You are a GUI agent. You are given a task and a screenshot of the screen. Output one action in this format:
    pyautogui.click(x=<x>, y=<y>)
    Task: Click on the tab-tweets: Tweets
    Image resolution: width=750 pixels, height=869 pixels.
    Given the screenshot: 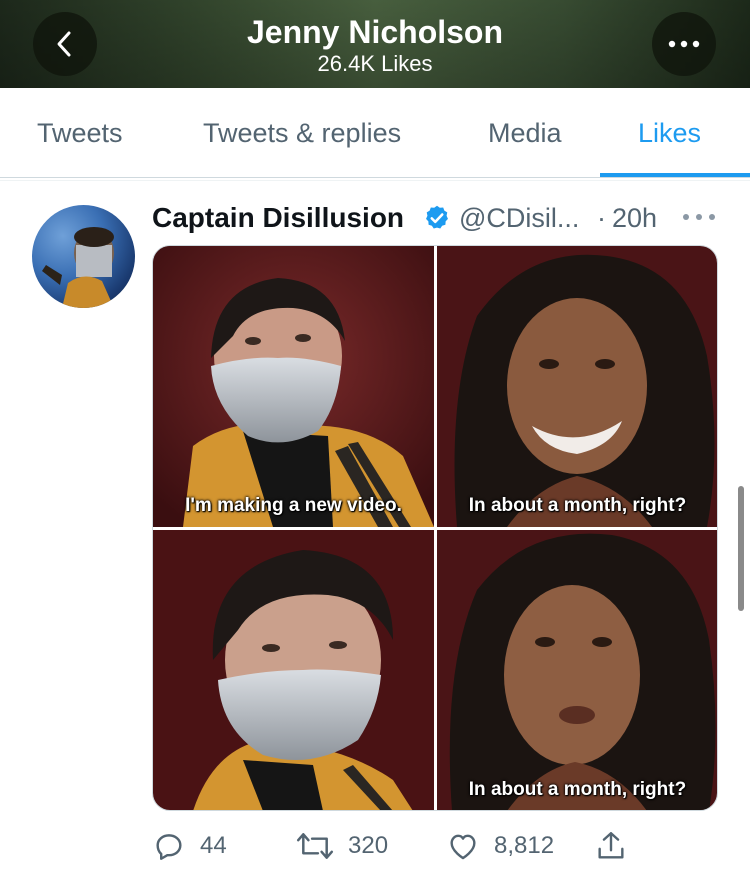 What is the action you would take?
    pyautogui.click(x=80, y=133)
    